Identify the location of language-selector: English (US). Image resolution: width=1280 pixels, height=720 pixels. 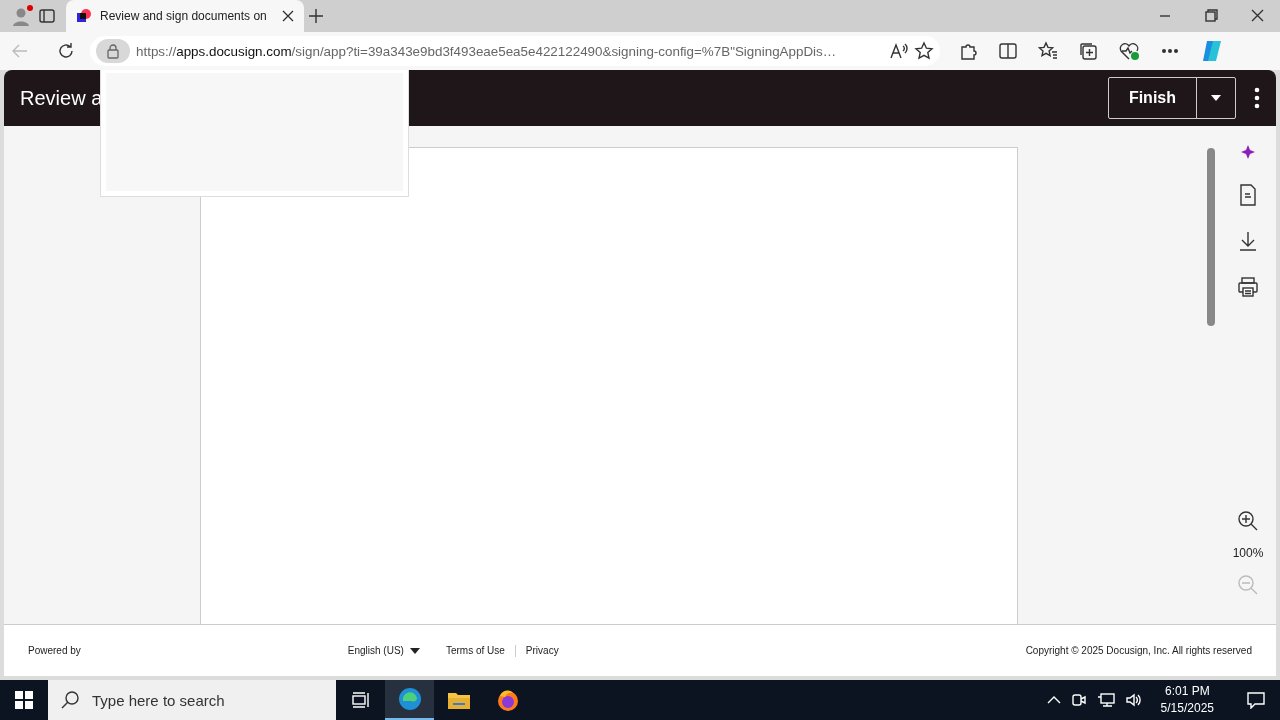
(383, 650).